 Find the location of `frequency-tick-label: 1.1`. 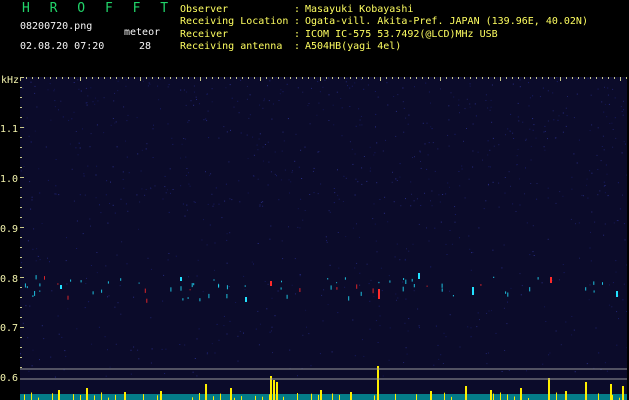

frequency-tick-label: 1.1 is located at coordinates (9, 129).